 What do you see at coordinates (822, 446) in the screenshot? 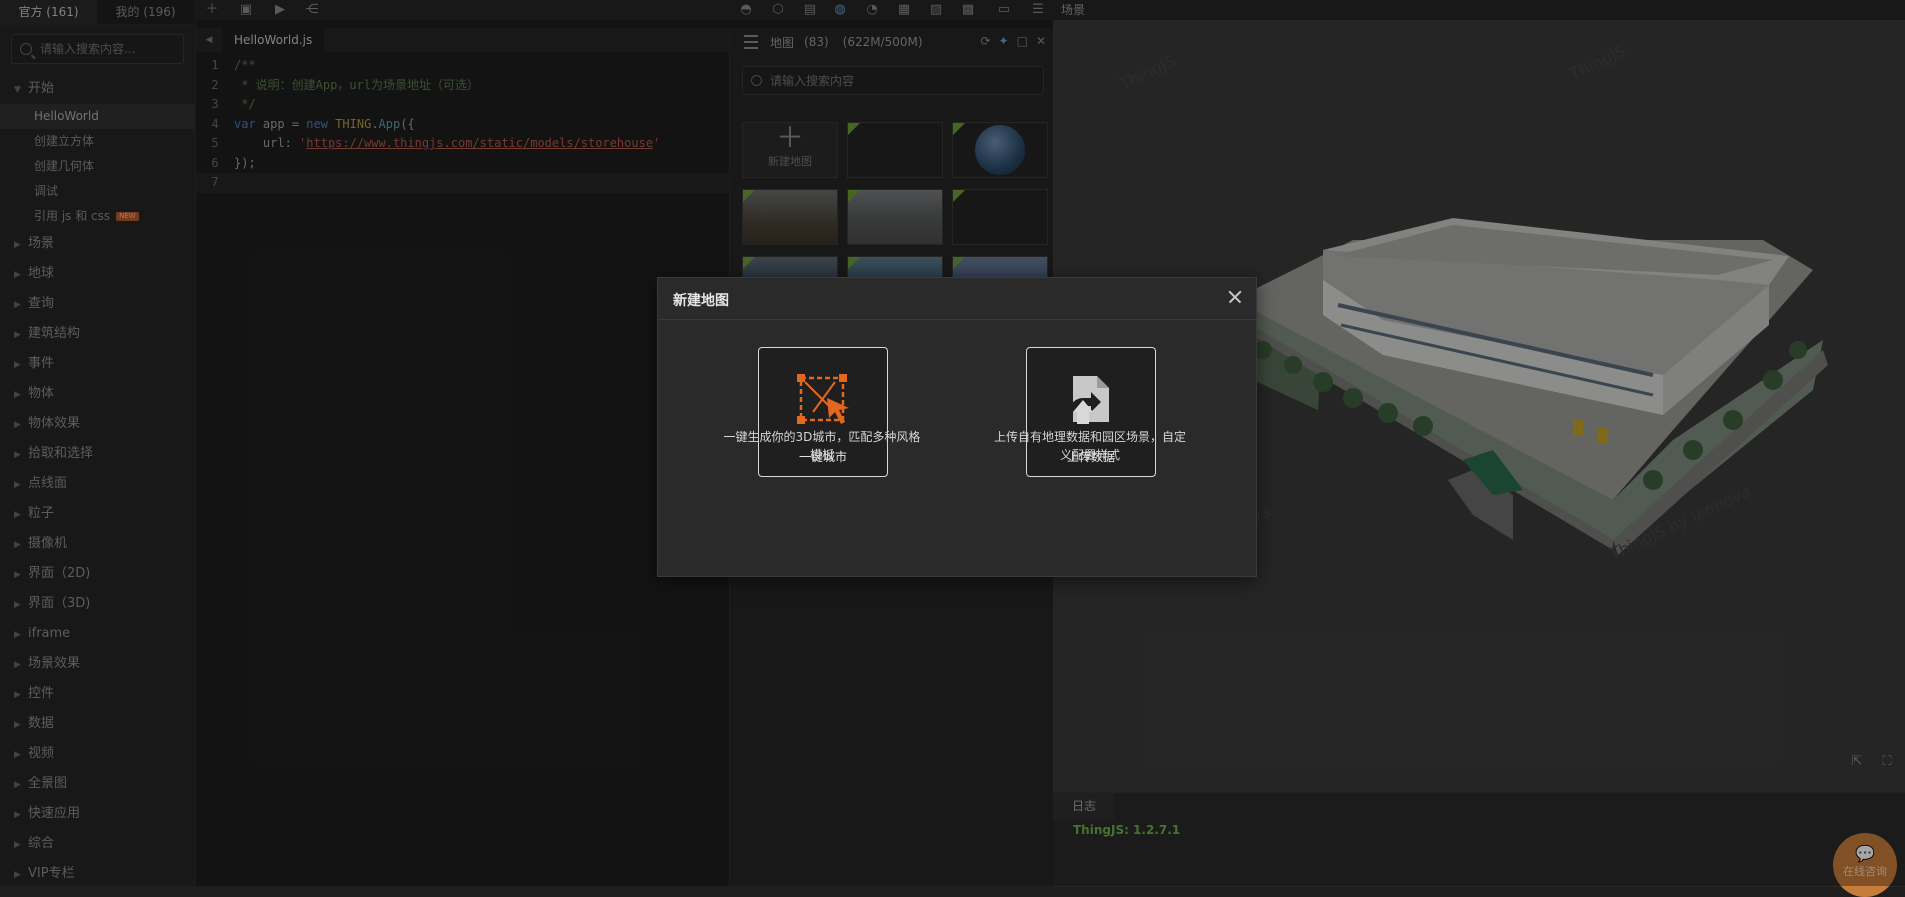
I see `option-description: 一键生成你的3D城市，匹配多种风格 模板` at bounding box center [822, 446].